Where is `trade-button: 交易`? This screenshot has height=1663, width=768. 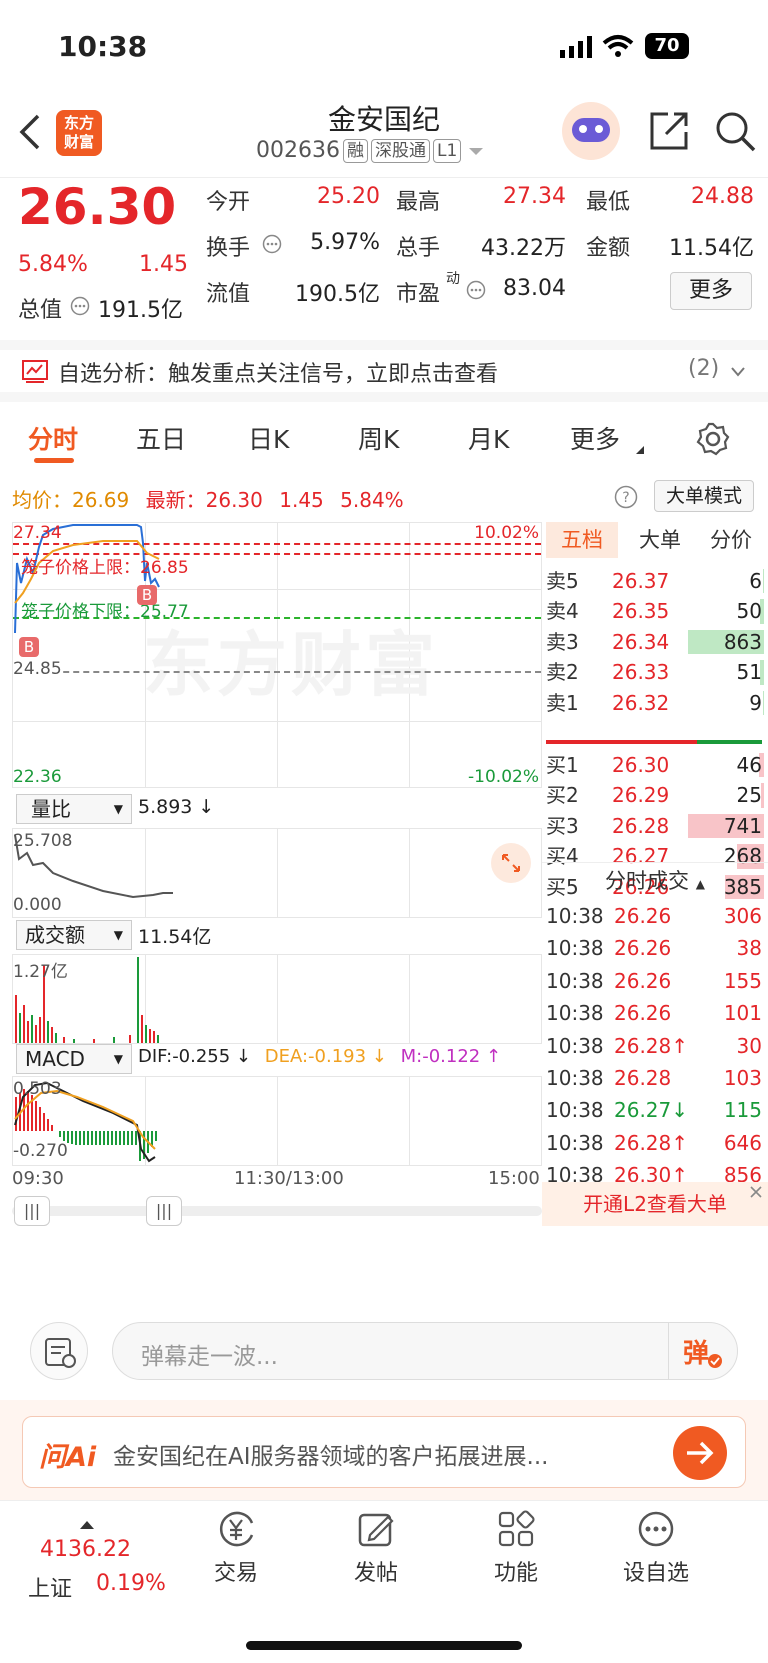 trade-button: 交易 is located at coordinates (236, 1548).